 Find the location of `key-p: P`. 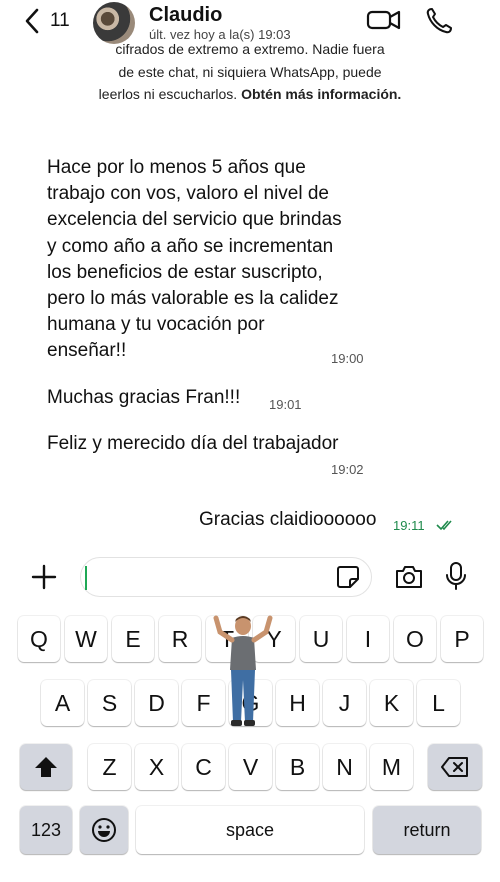

key-p: P is located at coordinates (462, 639).